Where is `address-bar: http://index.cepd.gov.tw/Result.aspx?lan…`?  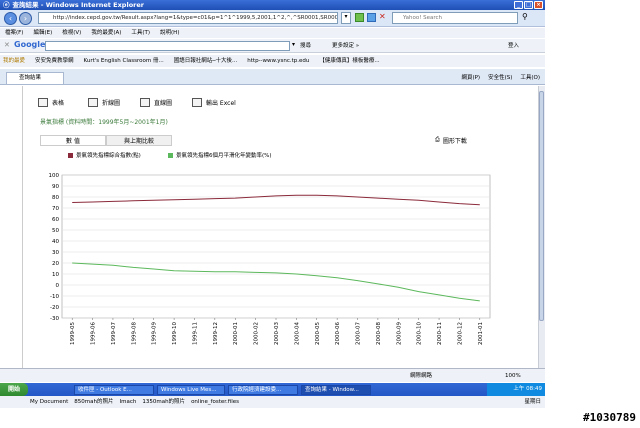 address-bar: http://index.cepd.gov.tw/Result.aspx?lan… is located at coordinates (188, 18).